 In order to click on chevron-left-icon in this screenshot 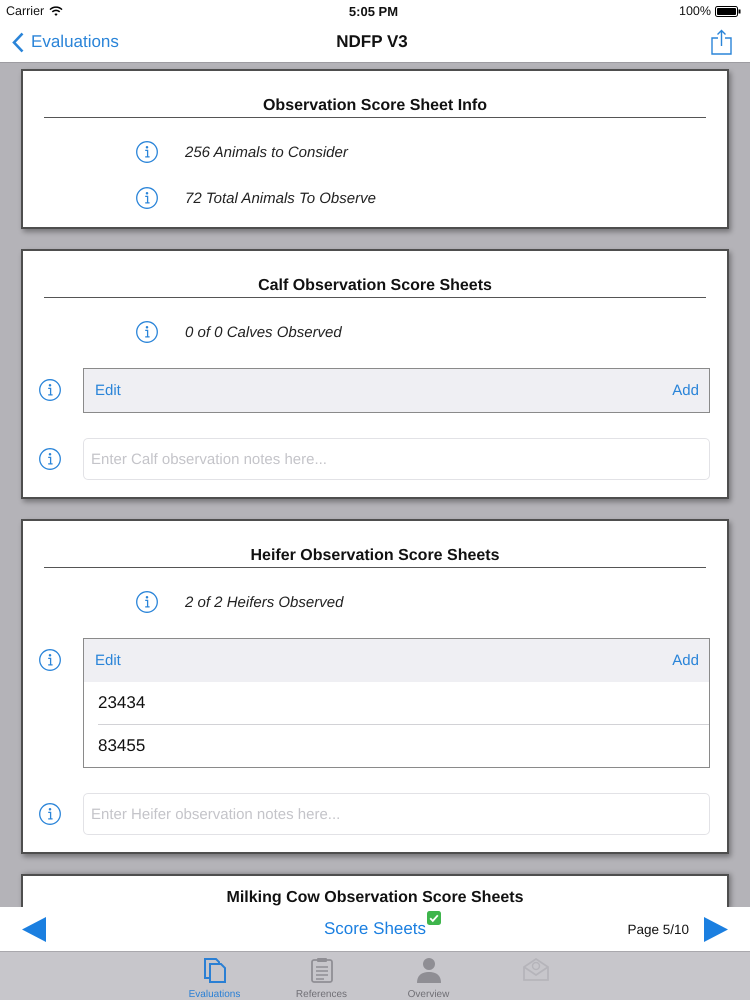, I will do `click(18, 42)`.